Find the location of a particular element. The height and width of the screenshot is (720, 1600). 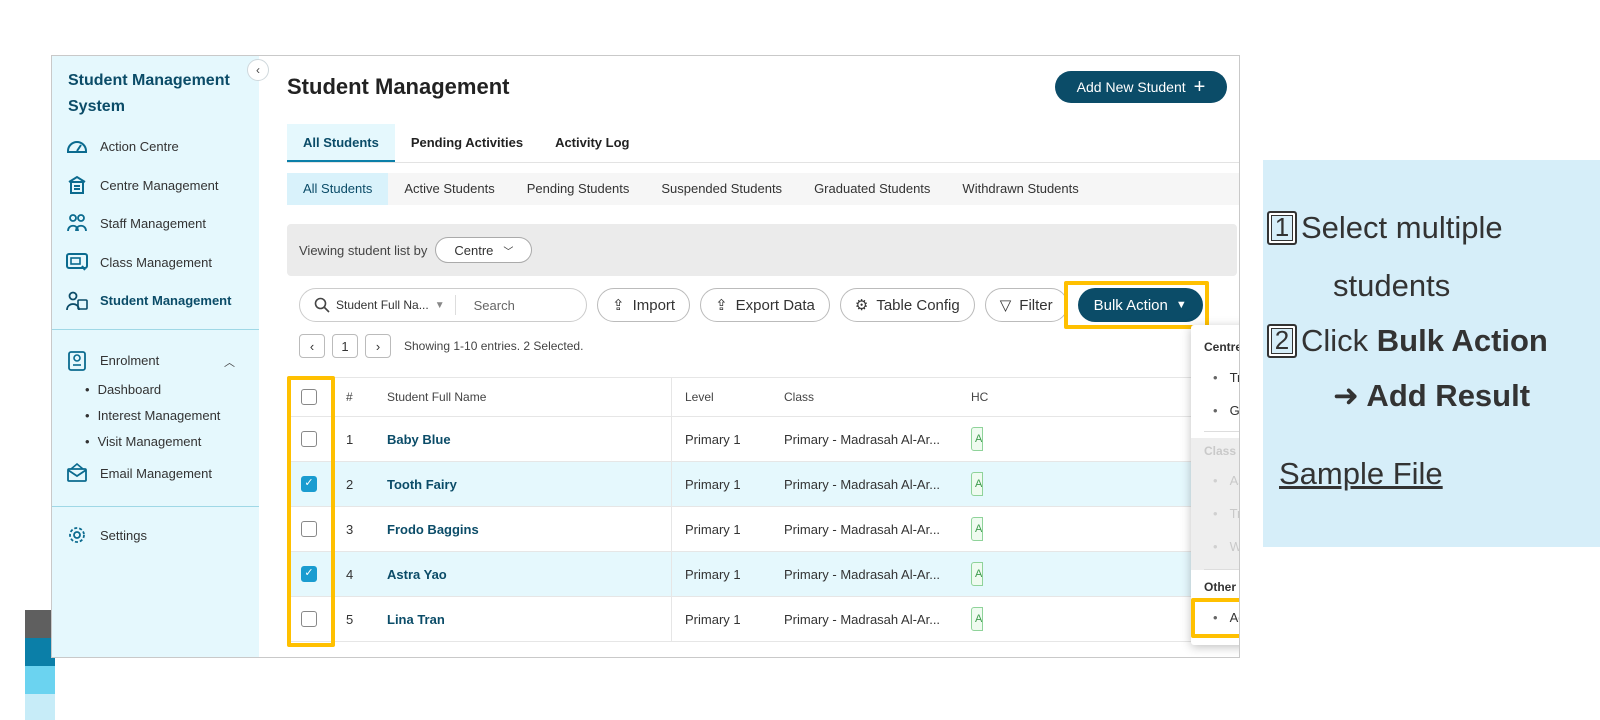

import-button: ⇪ Import is located at coordinates (644, 305).